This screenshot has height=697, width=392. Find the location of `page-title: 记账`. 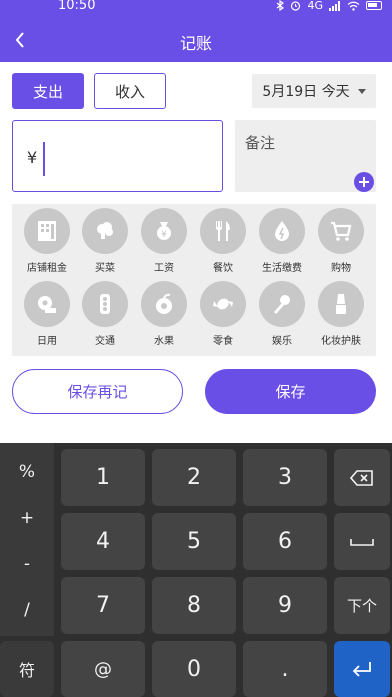

page-title: 记账 is located at coordinates (195, 43).